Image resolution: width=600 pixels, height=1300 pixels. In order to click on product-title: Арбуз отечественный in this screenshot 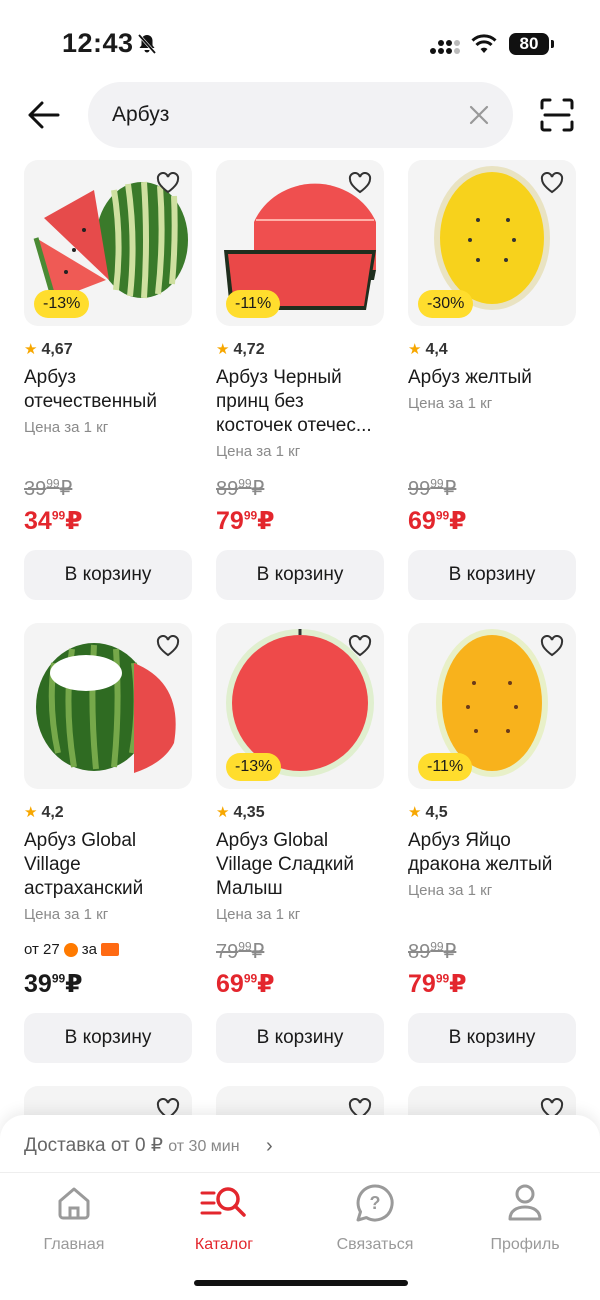, I will do `click(108, 390)`.